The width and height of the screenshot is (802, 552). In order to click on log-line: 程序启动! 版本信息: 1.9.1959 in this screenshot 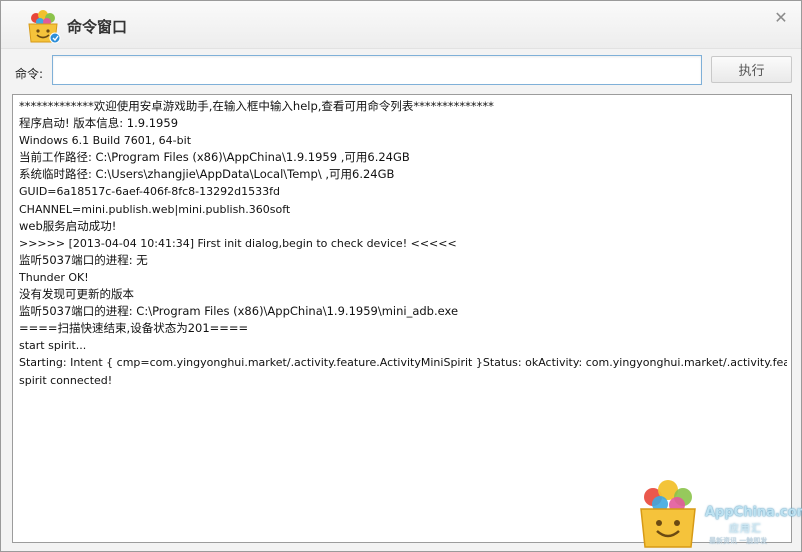, I will do `click(99, 123)`.